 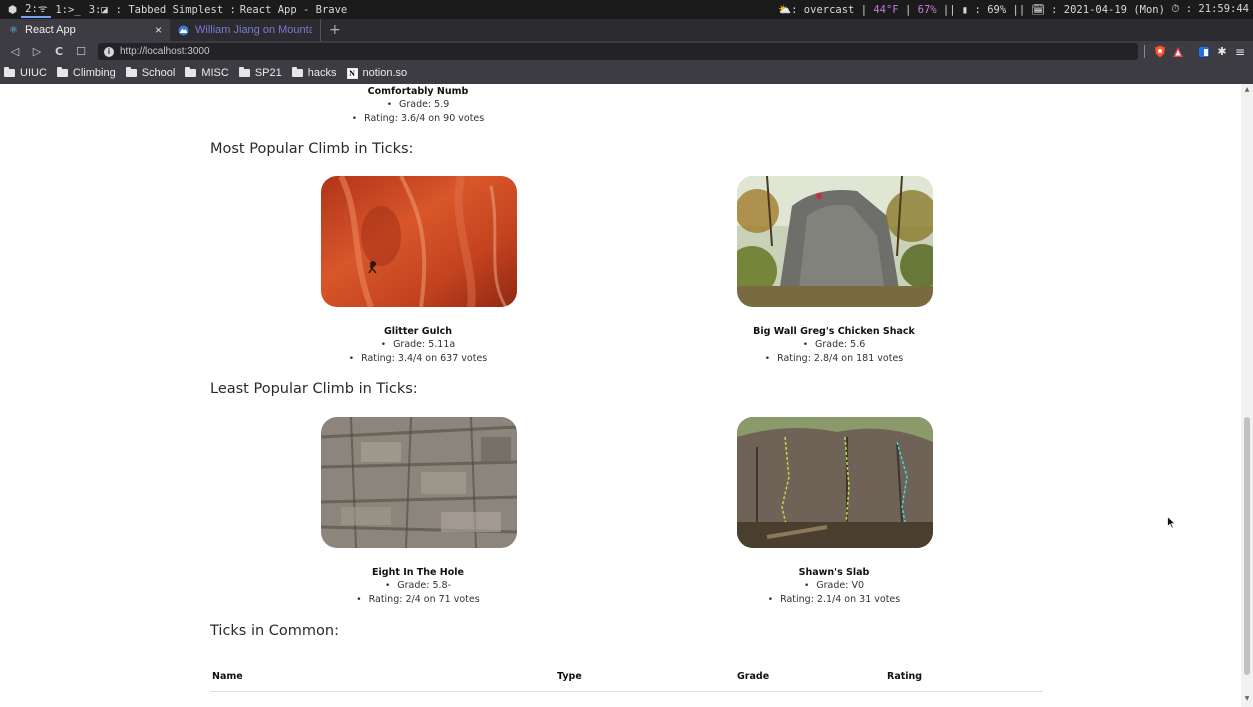 What do you see at coordinates (816, 10) in the screenshot?
I see `weather-status: ⛅: overcast` at bounding box center [816, 10].